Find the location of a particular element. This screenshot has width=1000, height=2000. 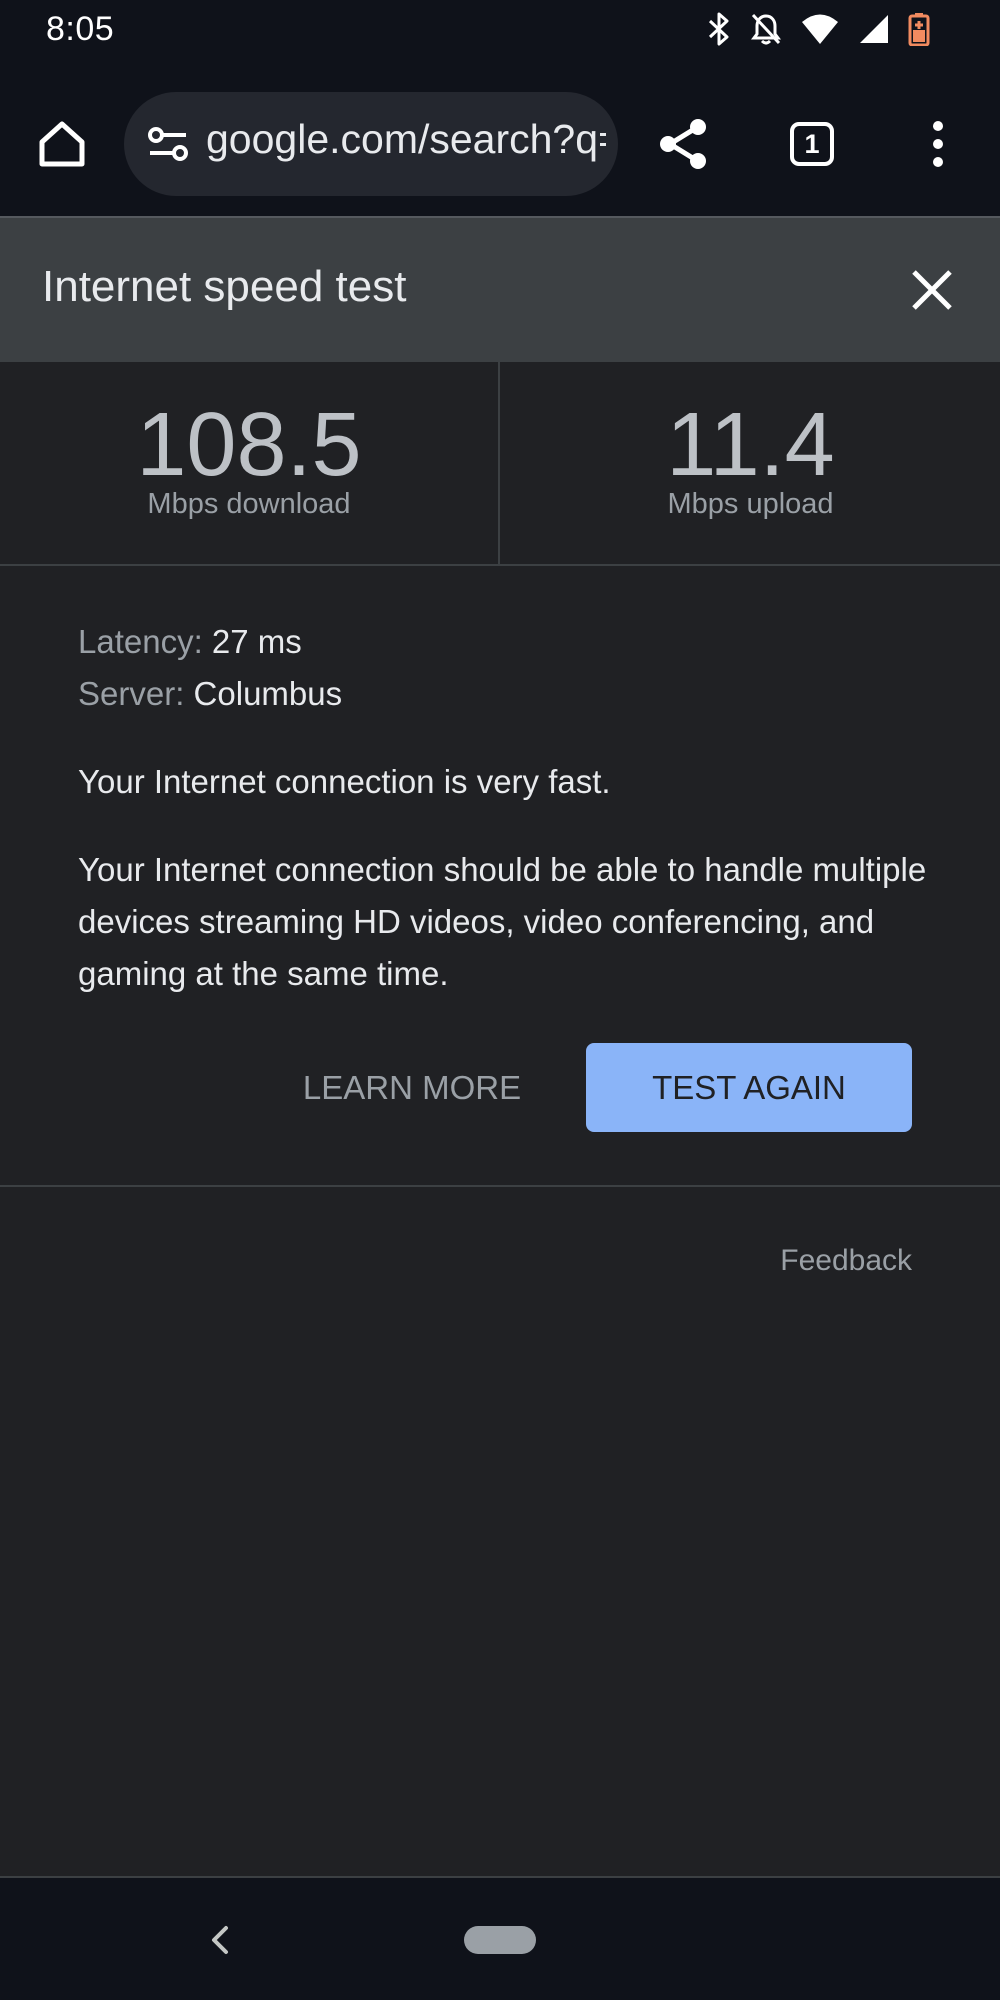

status-bar: 8:05 is located at coordinates (500, 30).